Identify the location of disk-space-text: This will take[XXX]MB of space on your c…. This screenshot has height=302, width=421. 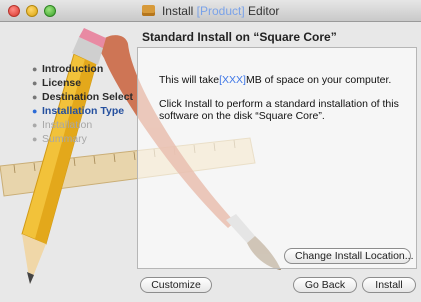
(275, 80).